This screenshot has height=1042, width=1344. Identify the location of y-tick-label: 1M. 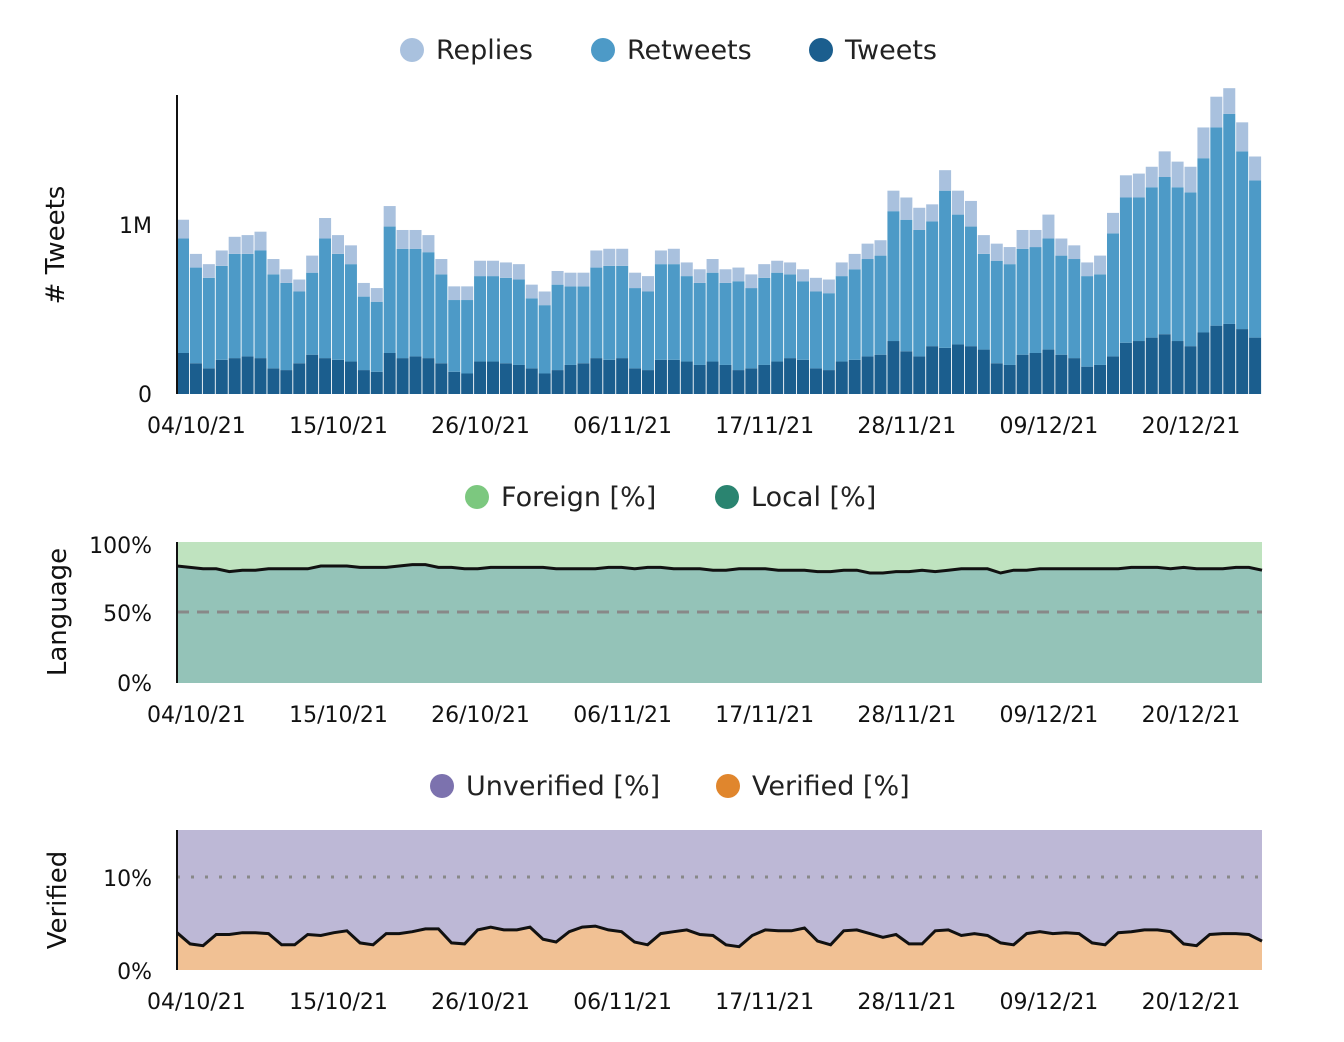
(135, 226).